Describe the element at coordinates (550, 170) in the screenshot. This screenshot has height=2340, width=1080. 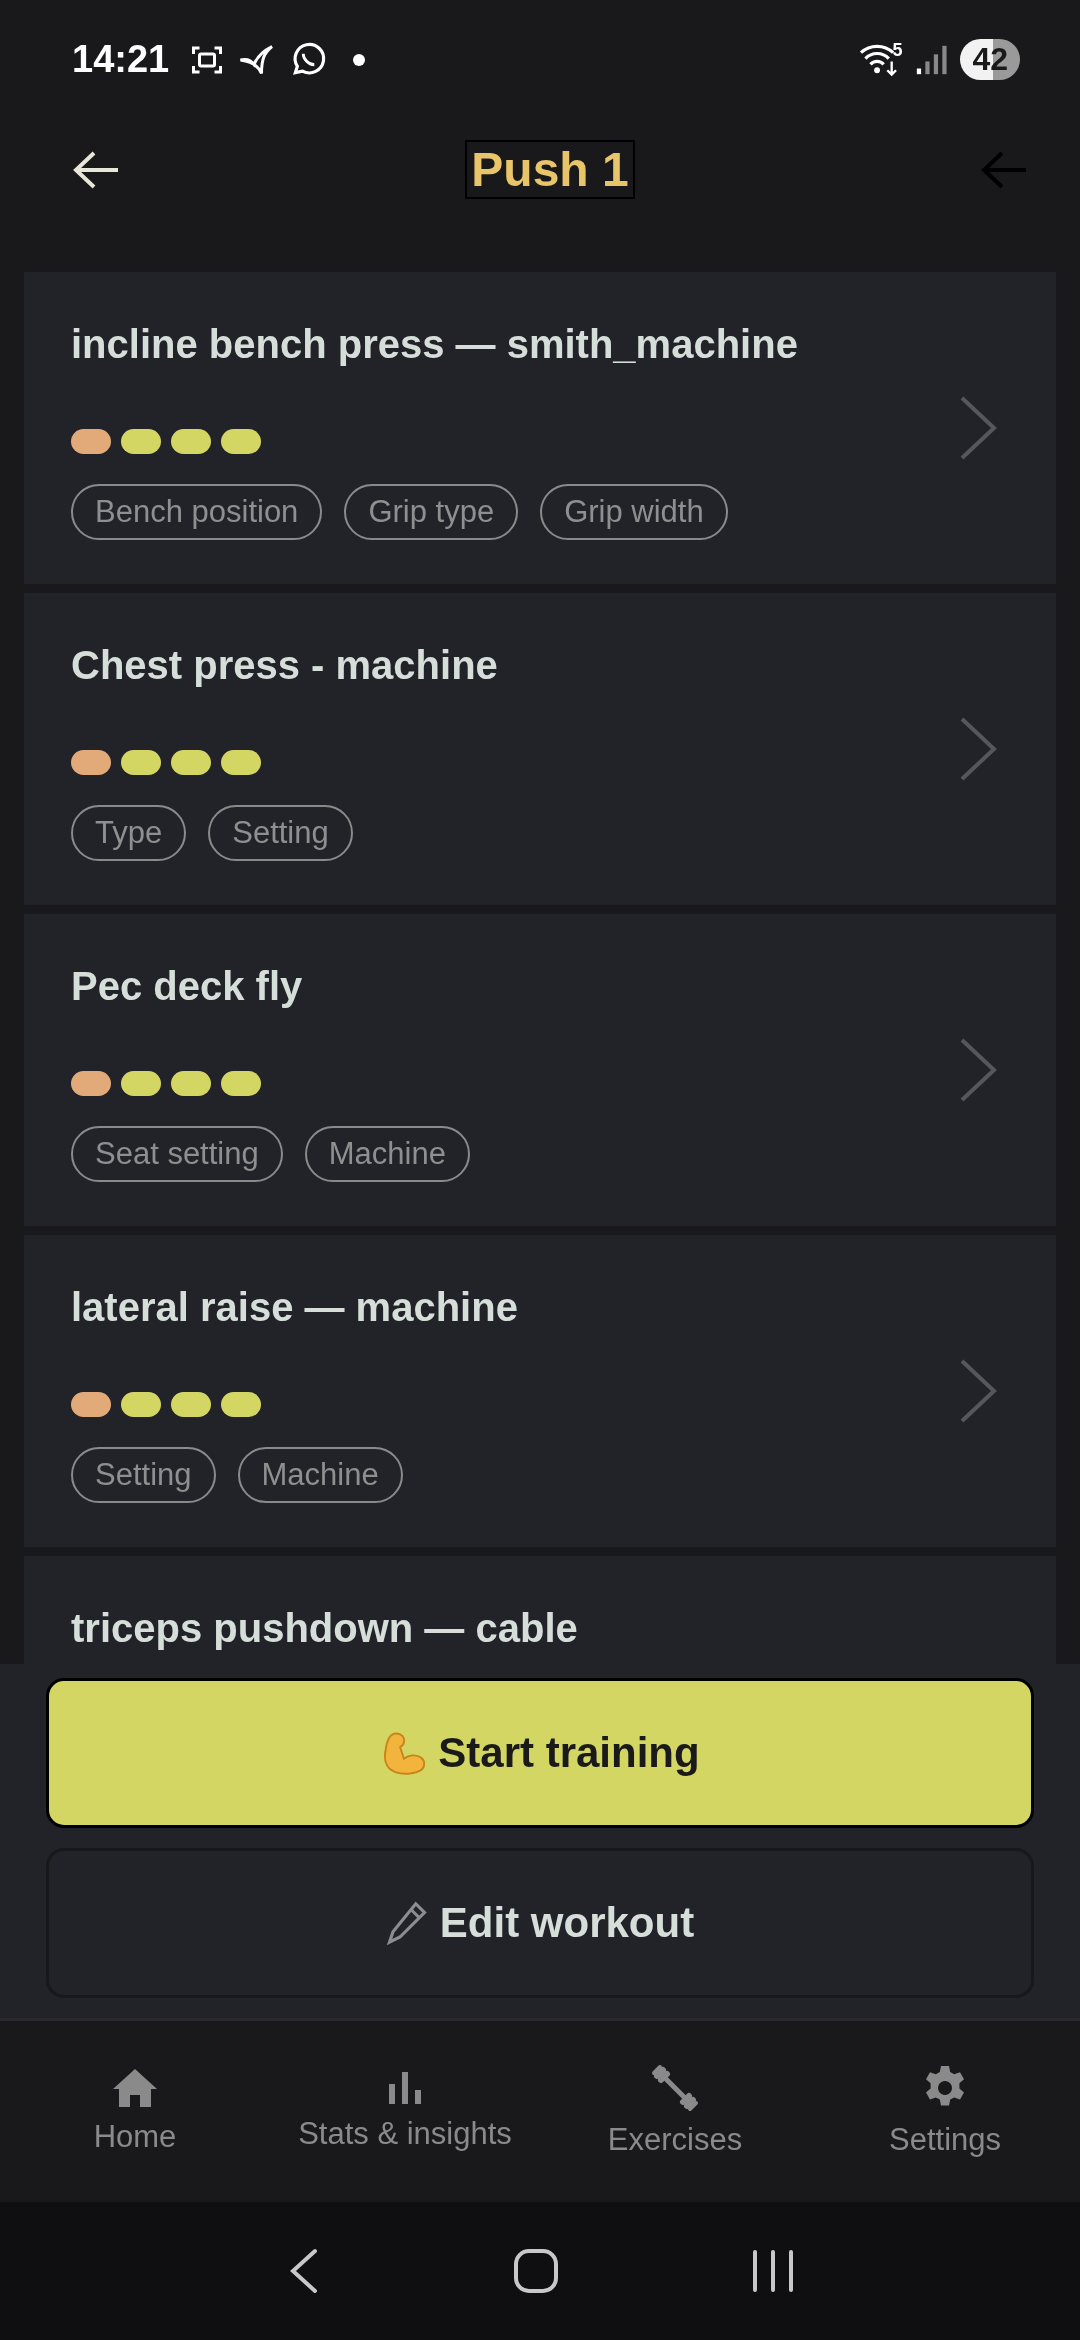
I see `workout-title: Push 1` at that location.